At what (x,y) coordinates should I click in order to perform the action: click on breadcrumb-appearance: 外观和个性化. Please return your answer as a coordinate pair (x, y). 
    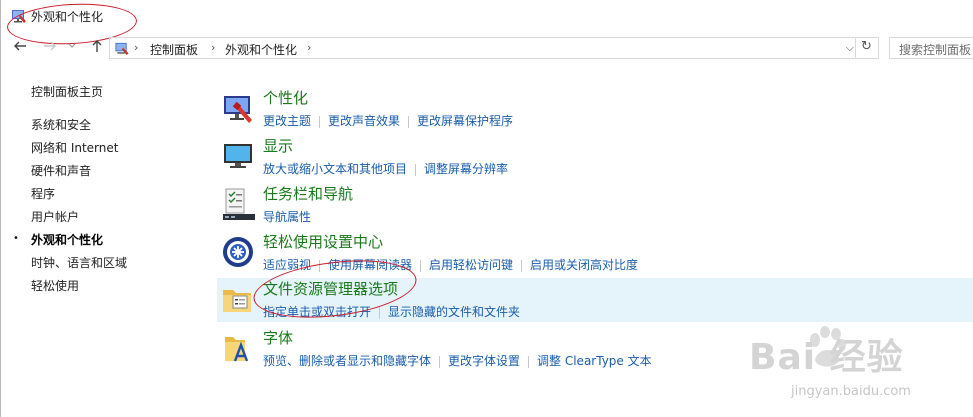
    Looking at the image, I should click on (261, 49).